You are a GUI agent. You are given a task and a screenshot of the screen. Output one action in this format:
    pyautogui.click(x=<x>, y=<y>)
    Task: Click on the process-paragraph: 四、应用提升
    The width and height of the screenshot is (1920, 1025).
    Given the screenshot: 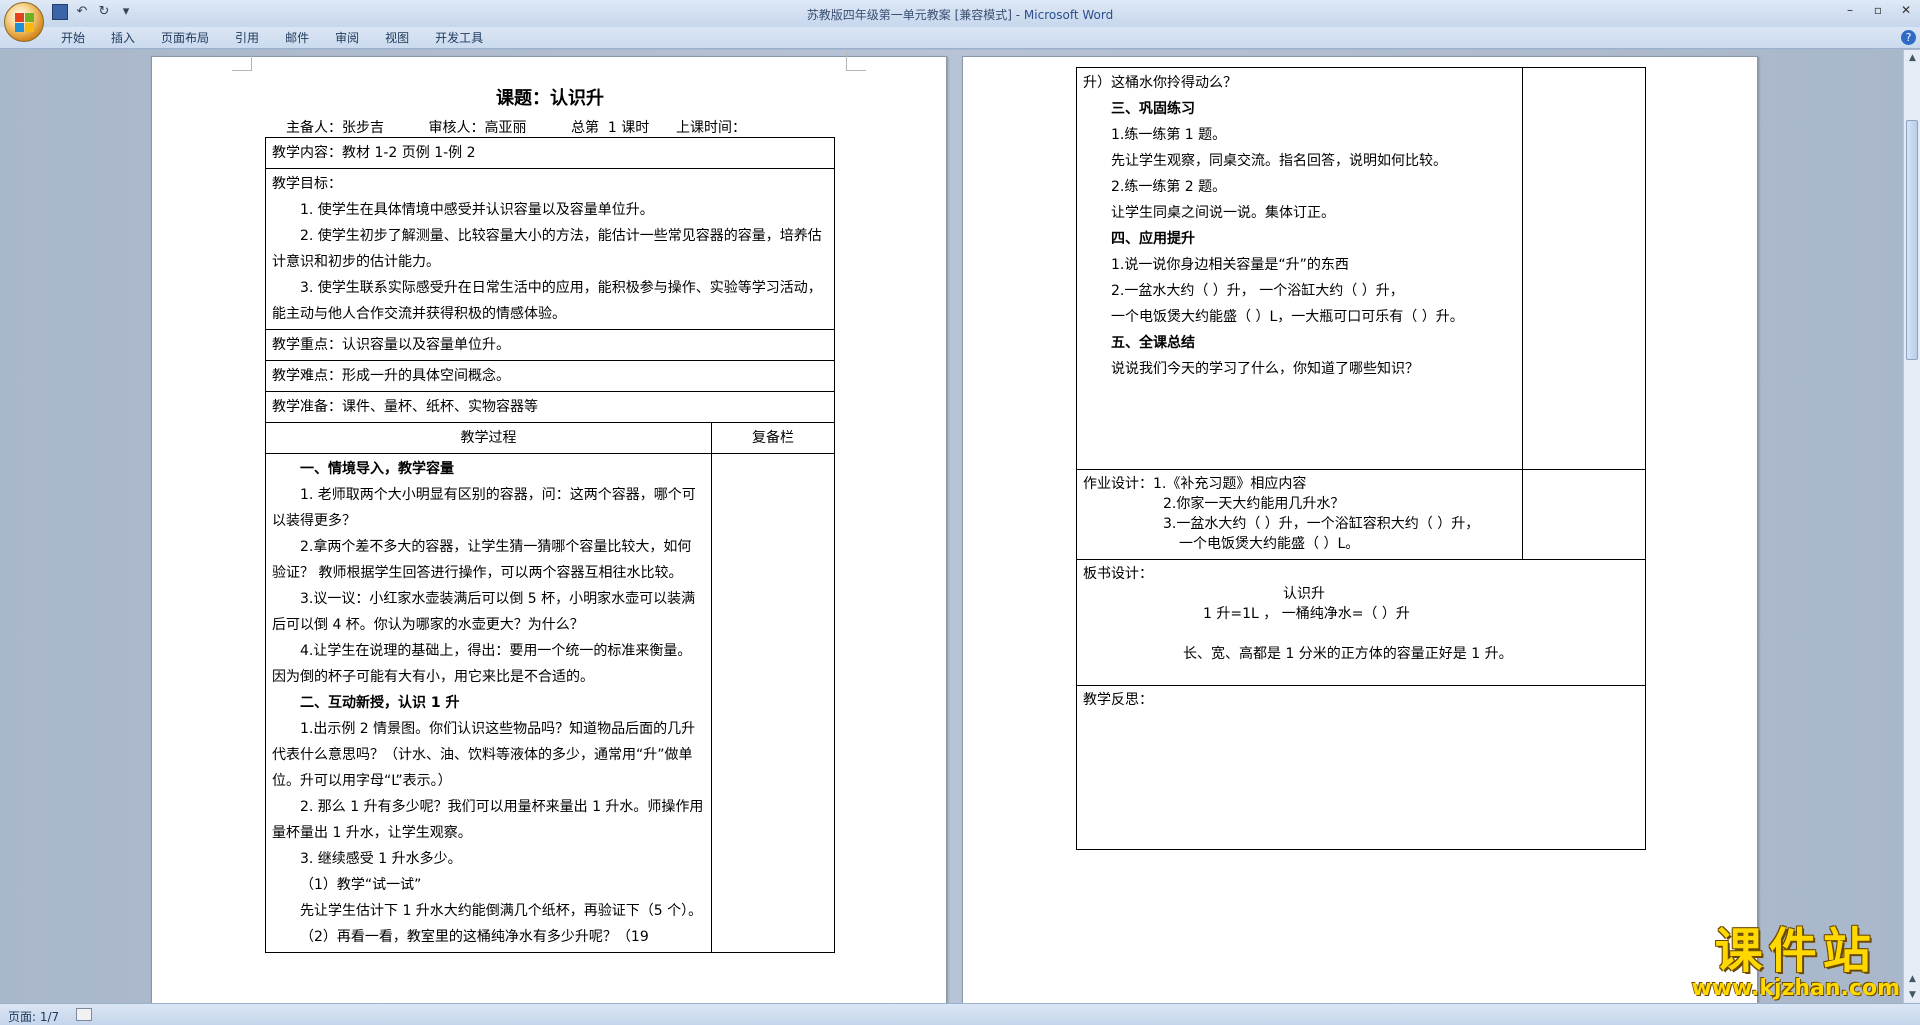 What is the action you would take?
    pyautogui.click(x=1153, y=239)
    